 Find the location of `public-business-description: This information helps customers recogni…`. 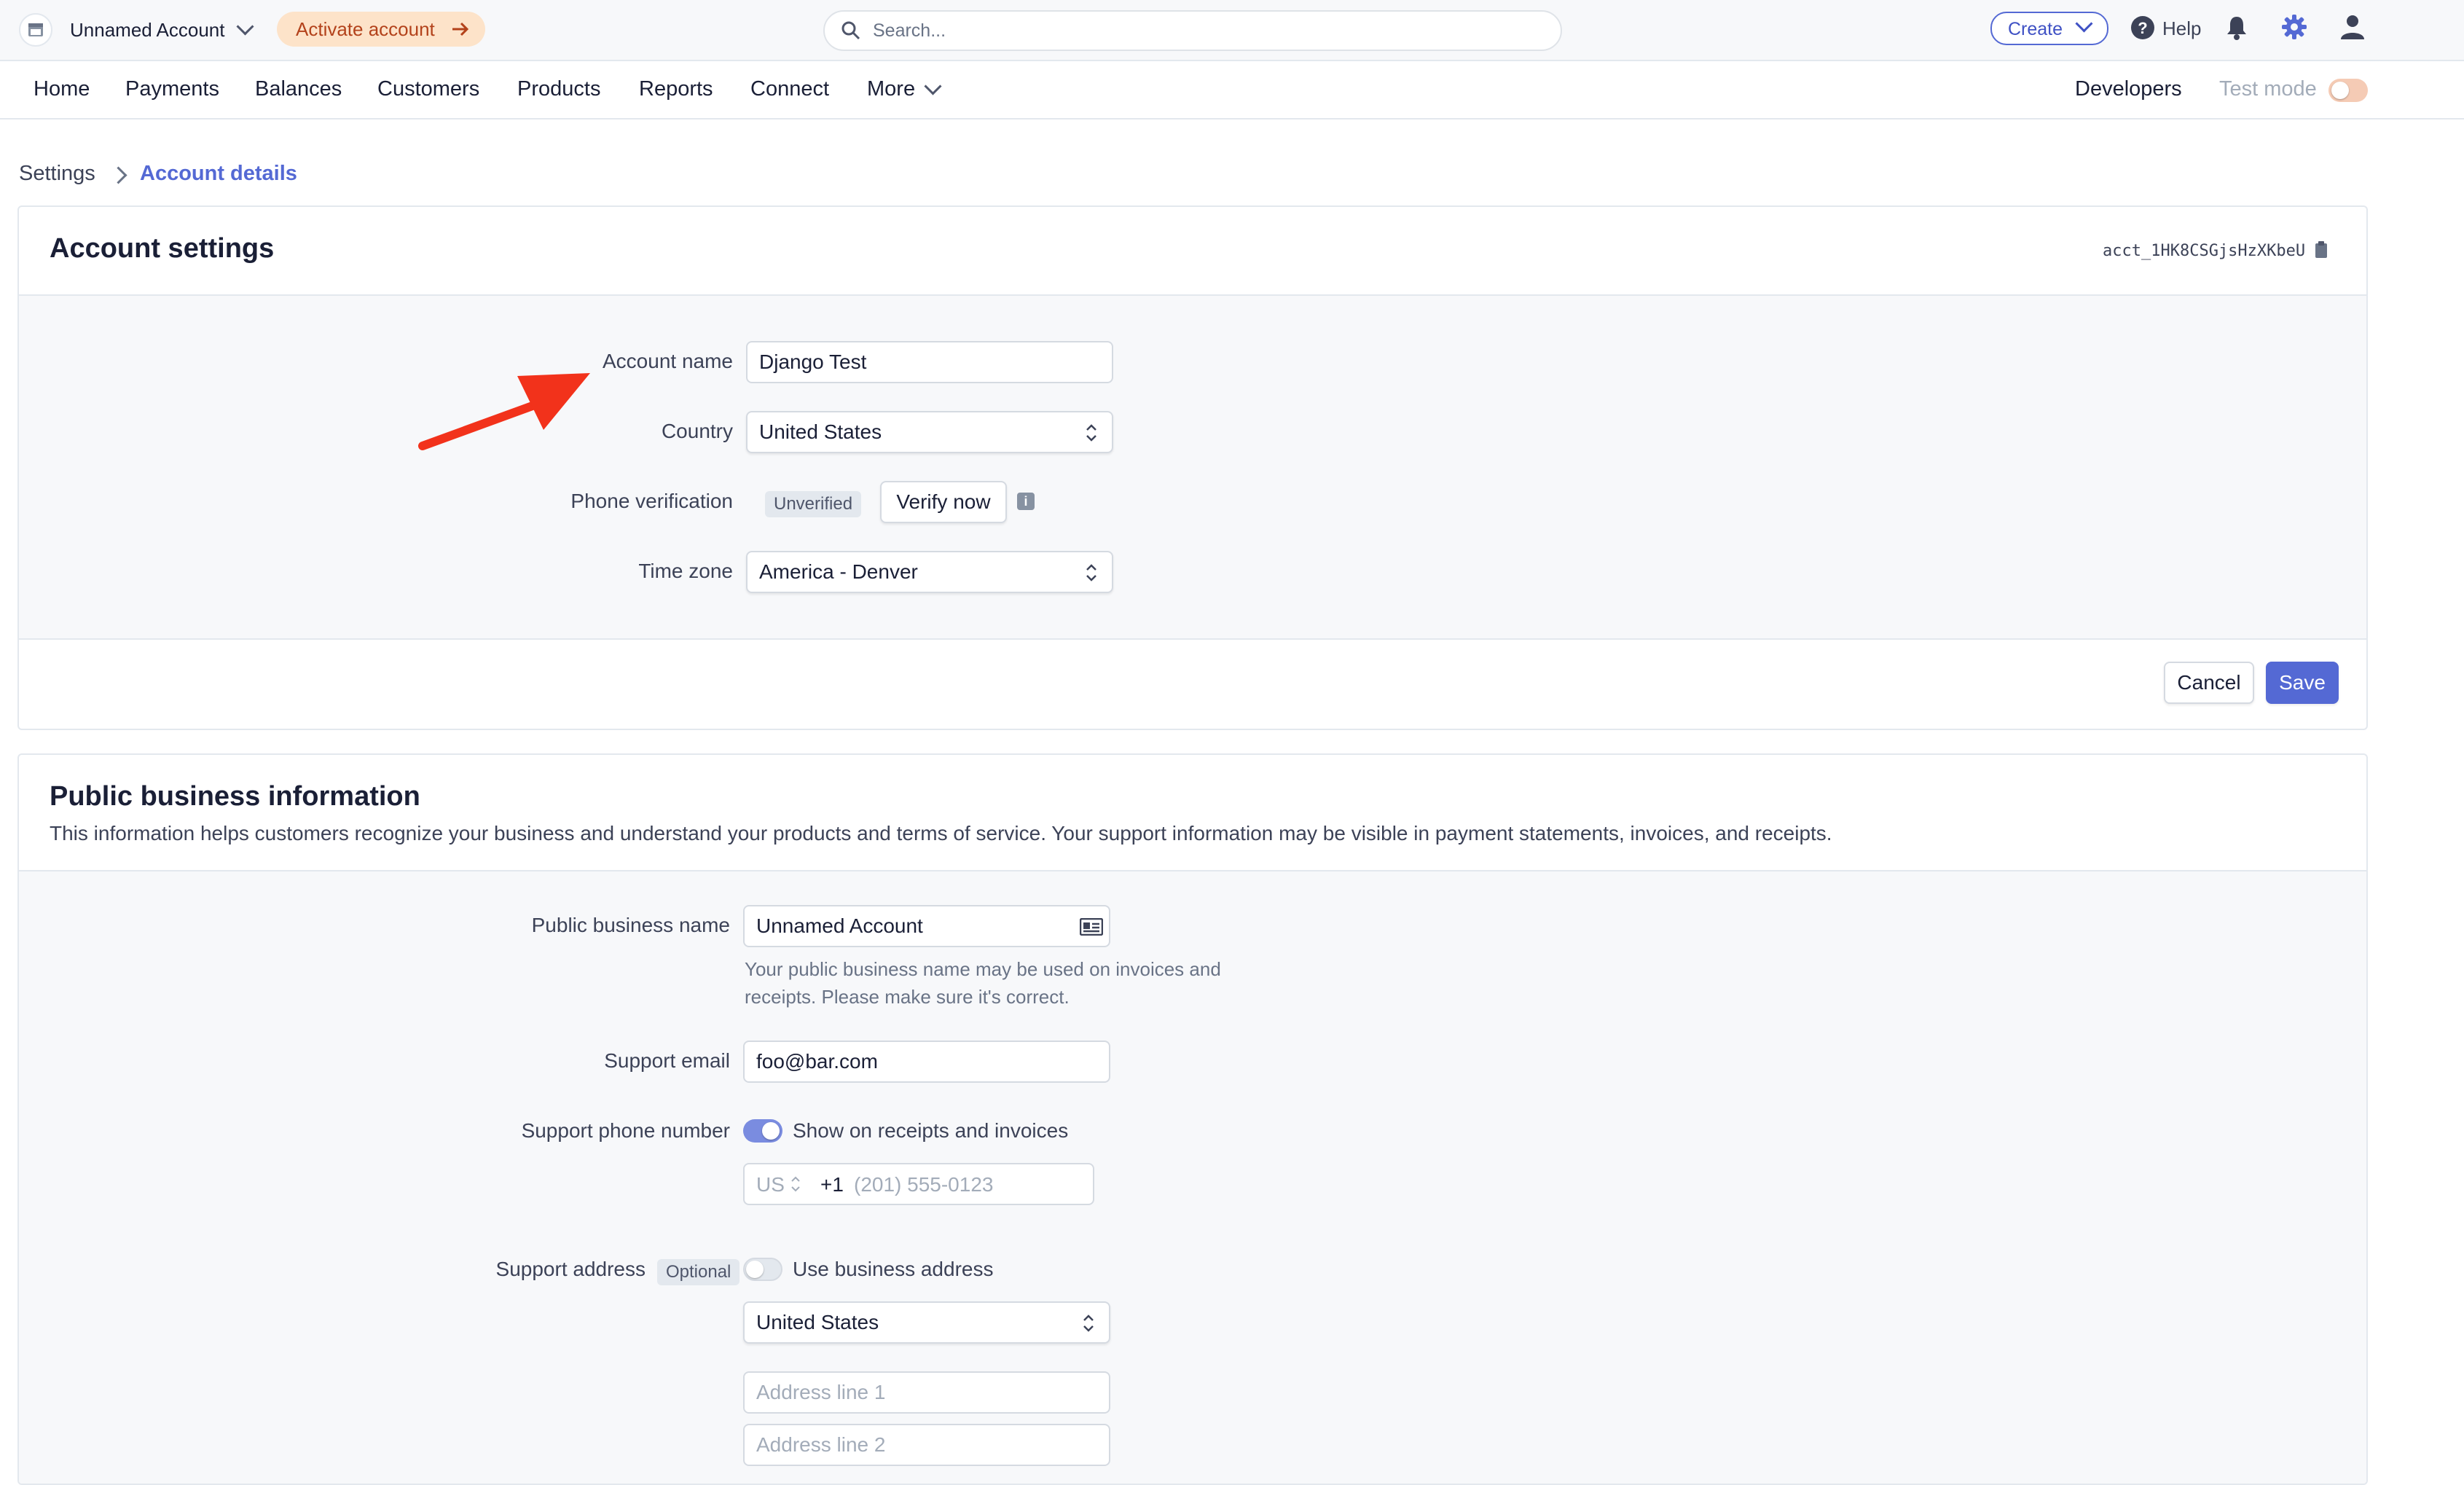

public-business-description: This information helps customers recogni… is located at coordinates (941, 833).